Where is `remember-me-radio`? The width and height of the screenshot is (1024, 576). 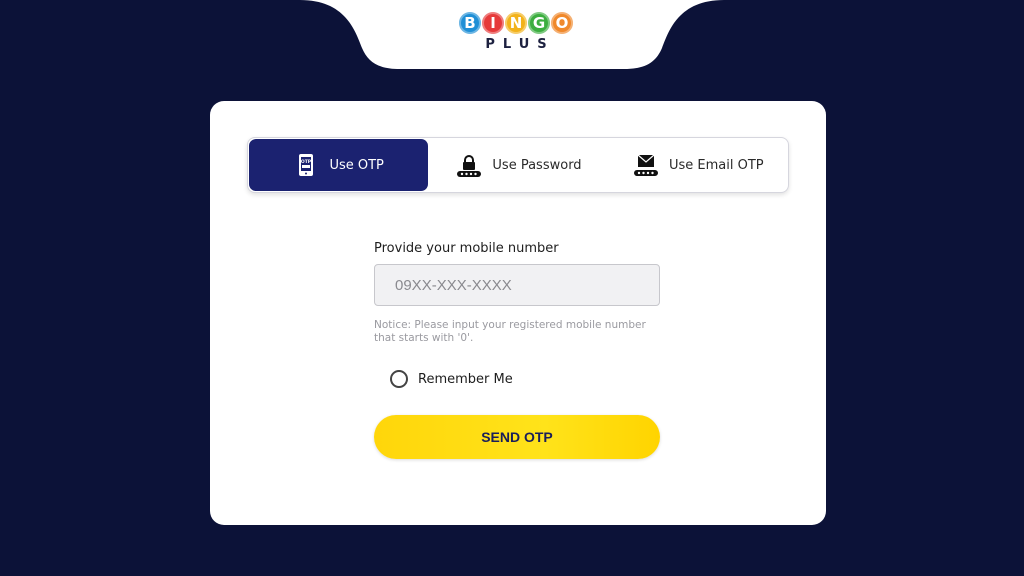
remember-me-radio is located at coordinates (399, 379).